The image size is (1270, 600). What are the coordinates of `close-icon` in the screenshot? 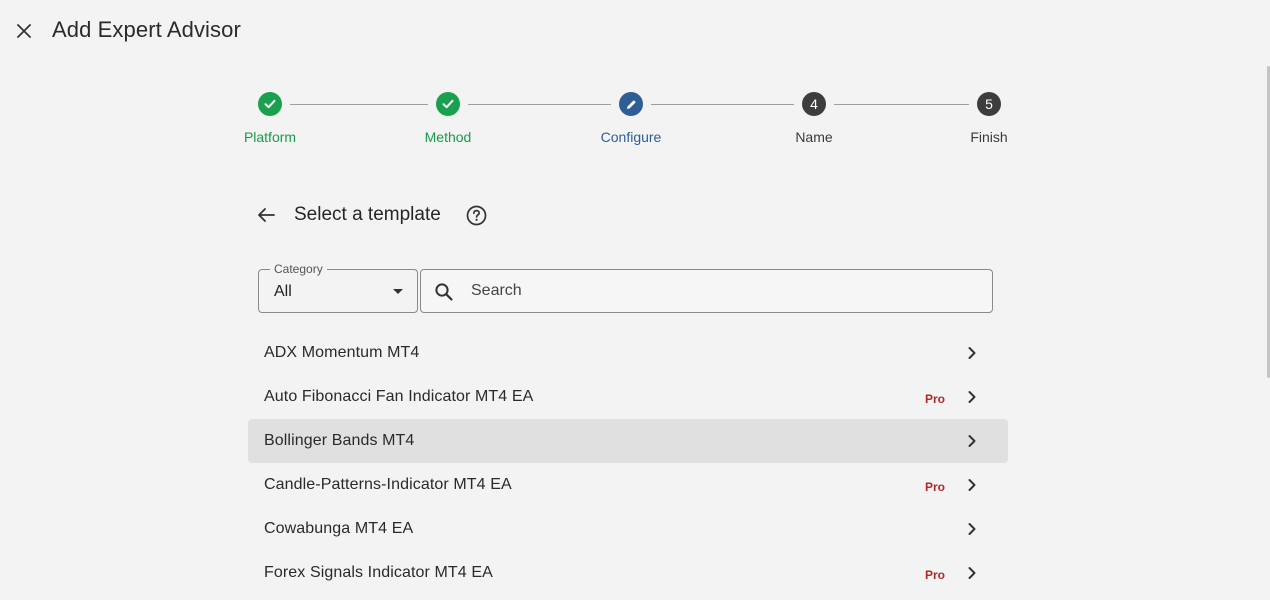 It's located at (24, 31).